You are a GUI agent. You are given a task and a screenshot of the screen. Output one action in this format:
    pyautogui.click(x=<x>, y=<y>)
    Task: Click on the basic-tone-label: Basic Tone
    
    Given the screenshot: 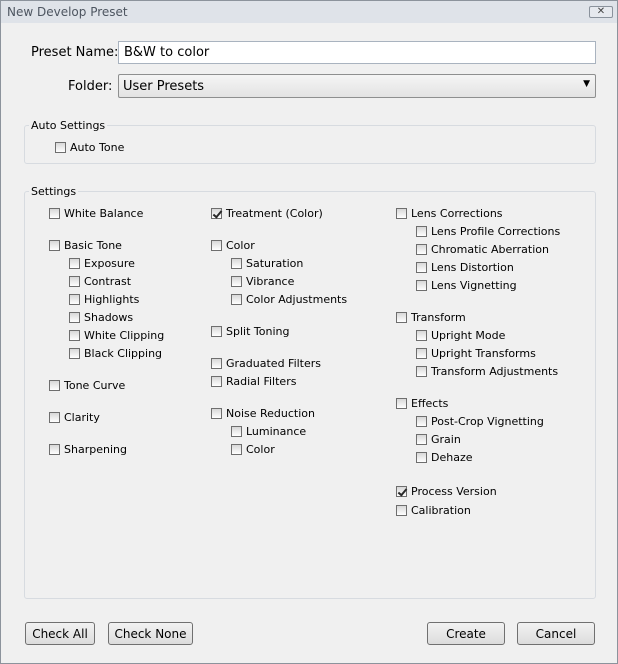 What is the action you would take?
    pyautogui.click(x=93, y=245)
    